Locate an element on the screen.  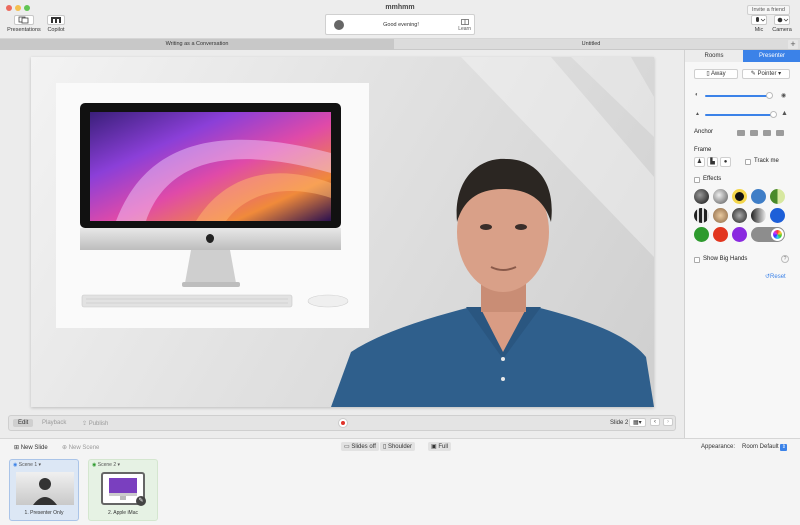
shoulder-label: Shoulder is located at coordinates (399, 447).